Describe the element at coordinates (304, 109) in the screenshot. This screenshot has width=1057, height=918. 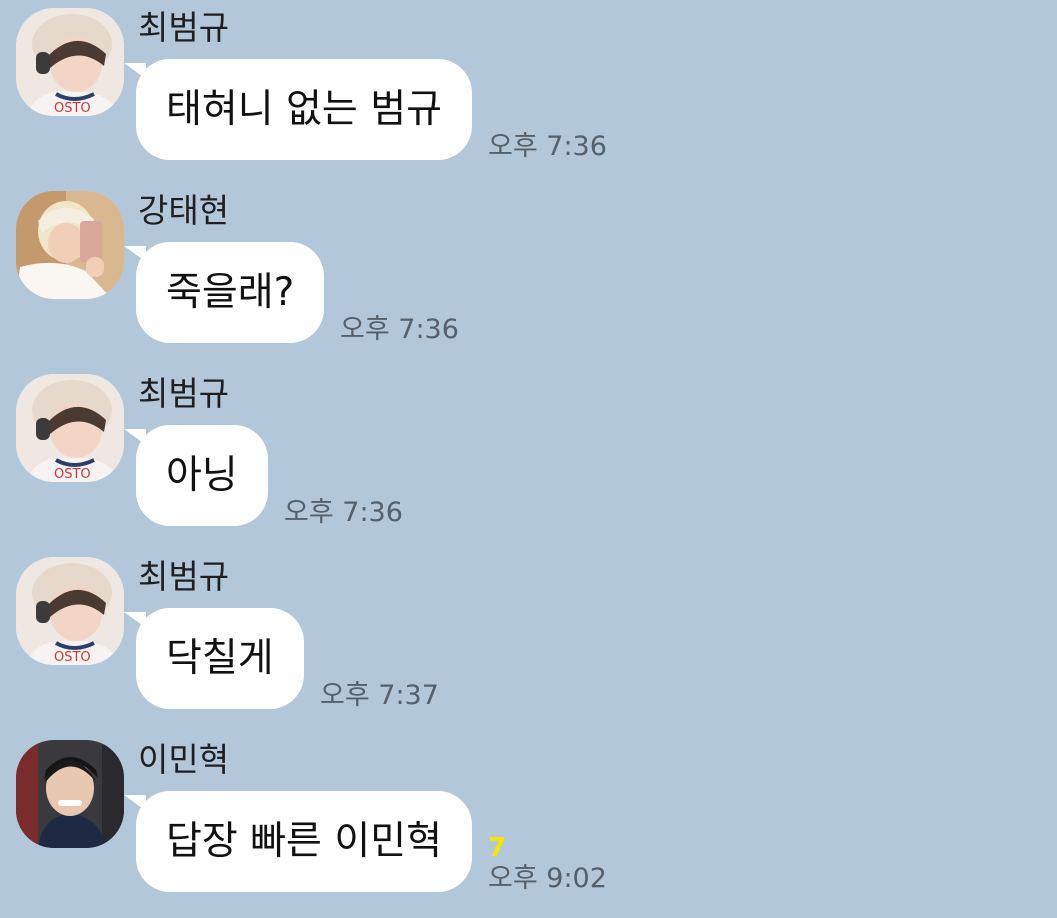
I see `message-text: 태혀니 없는 범규` at that location.